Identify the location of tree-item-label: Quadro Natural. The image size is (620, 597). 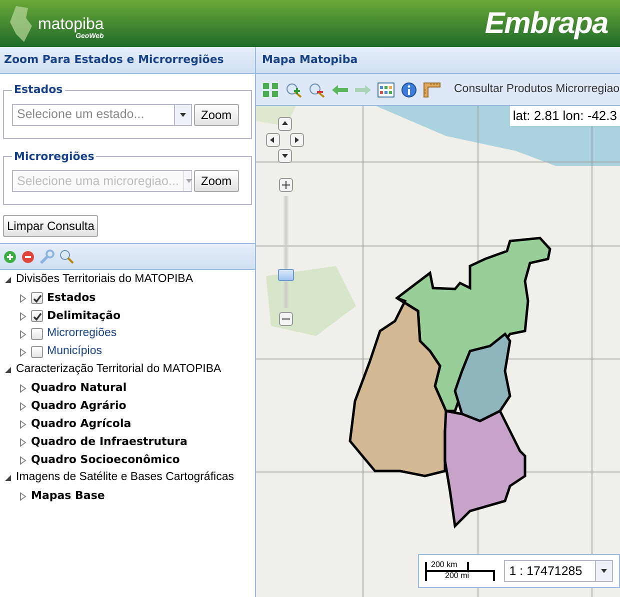
(79, 388).